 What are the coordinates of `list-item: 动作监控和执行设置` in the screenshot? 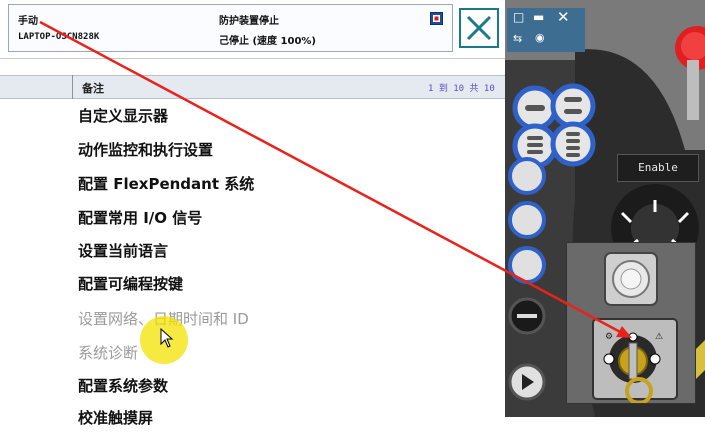 It's located at (145, 150).